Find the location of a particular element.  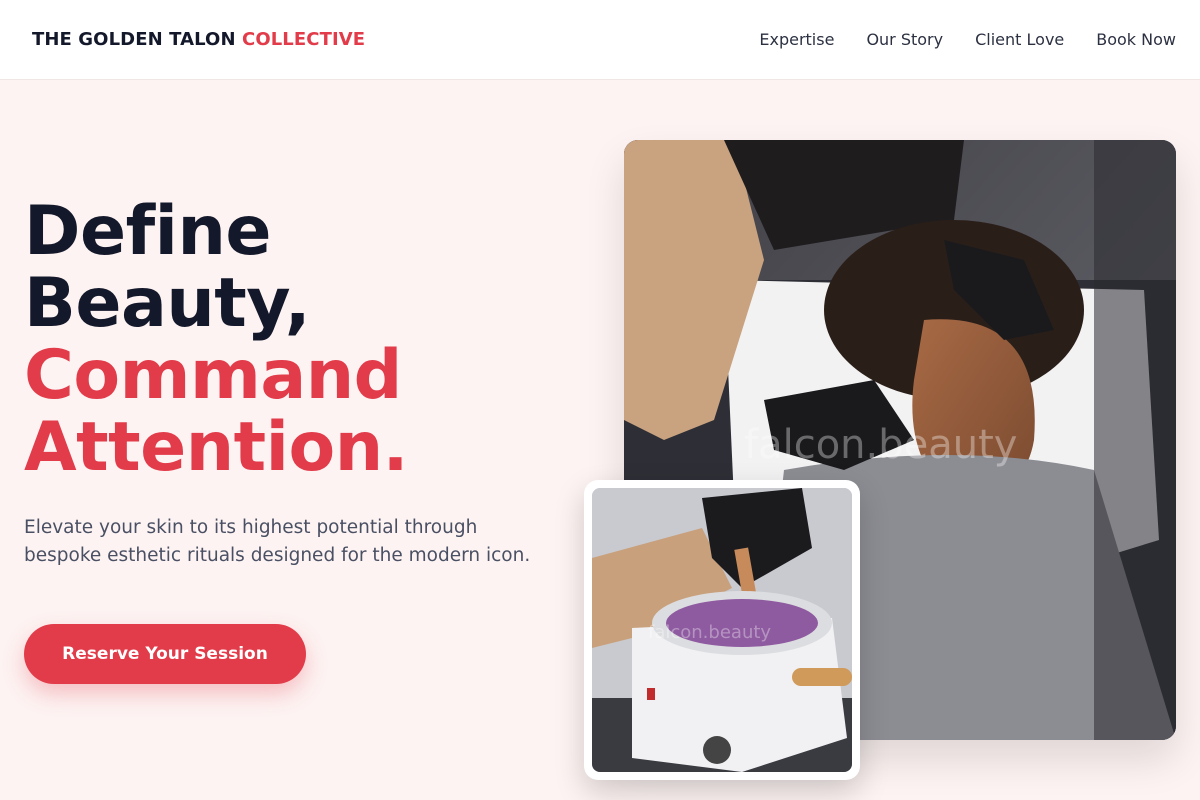

headline-line-2: Beauty, is located at coordinates (167, 303).